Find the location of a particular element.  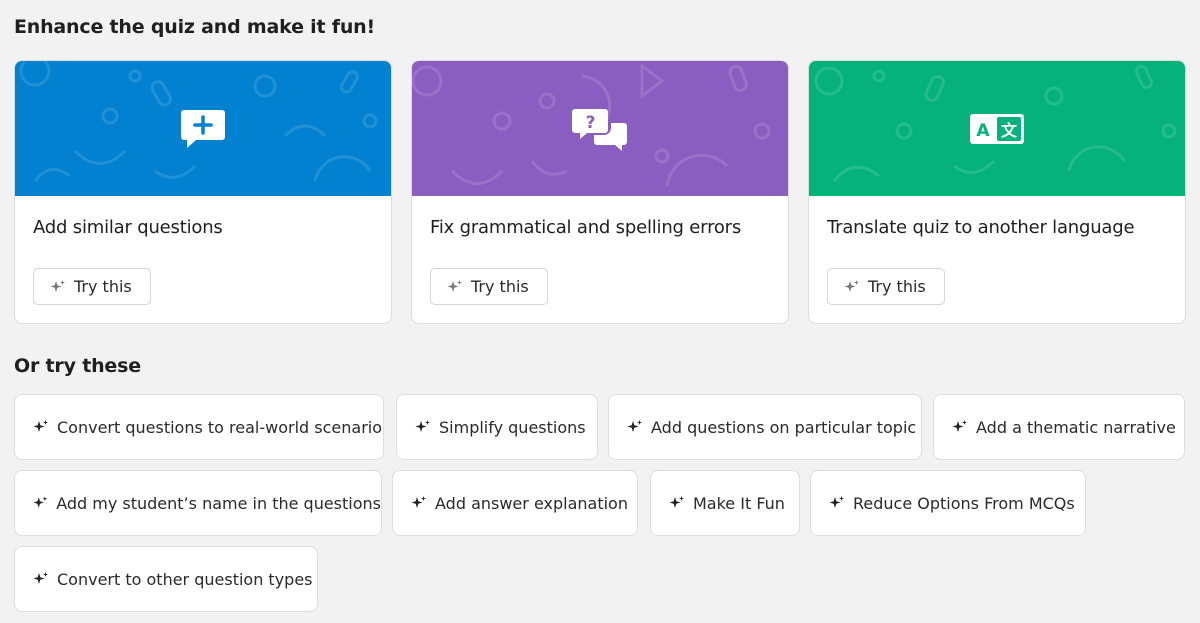

card-title: Translate quiz to another language is located at coordinates (981, 227).